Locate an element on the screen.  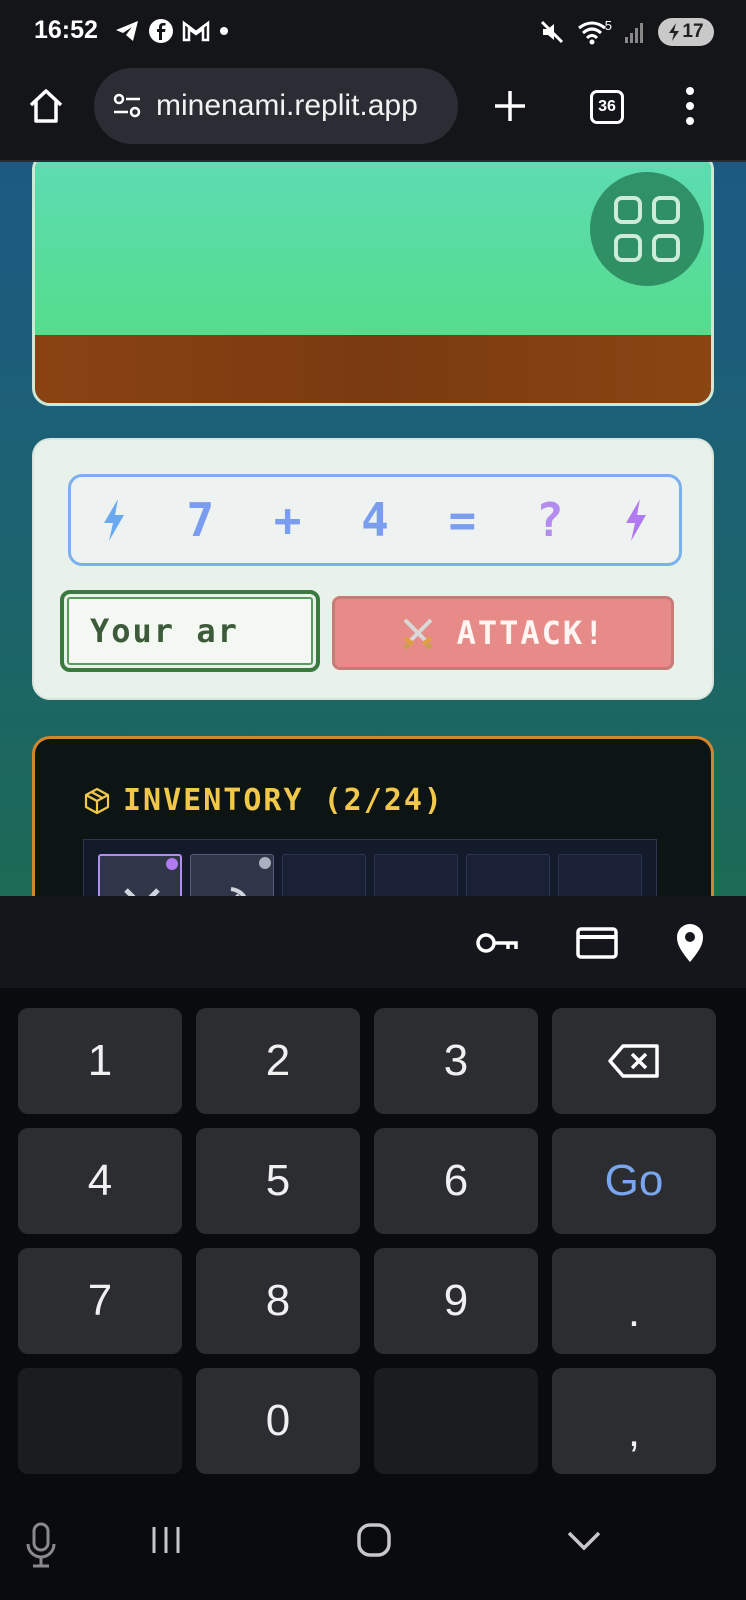
notification-icons is located at coordinates (172, 31).